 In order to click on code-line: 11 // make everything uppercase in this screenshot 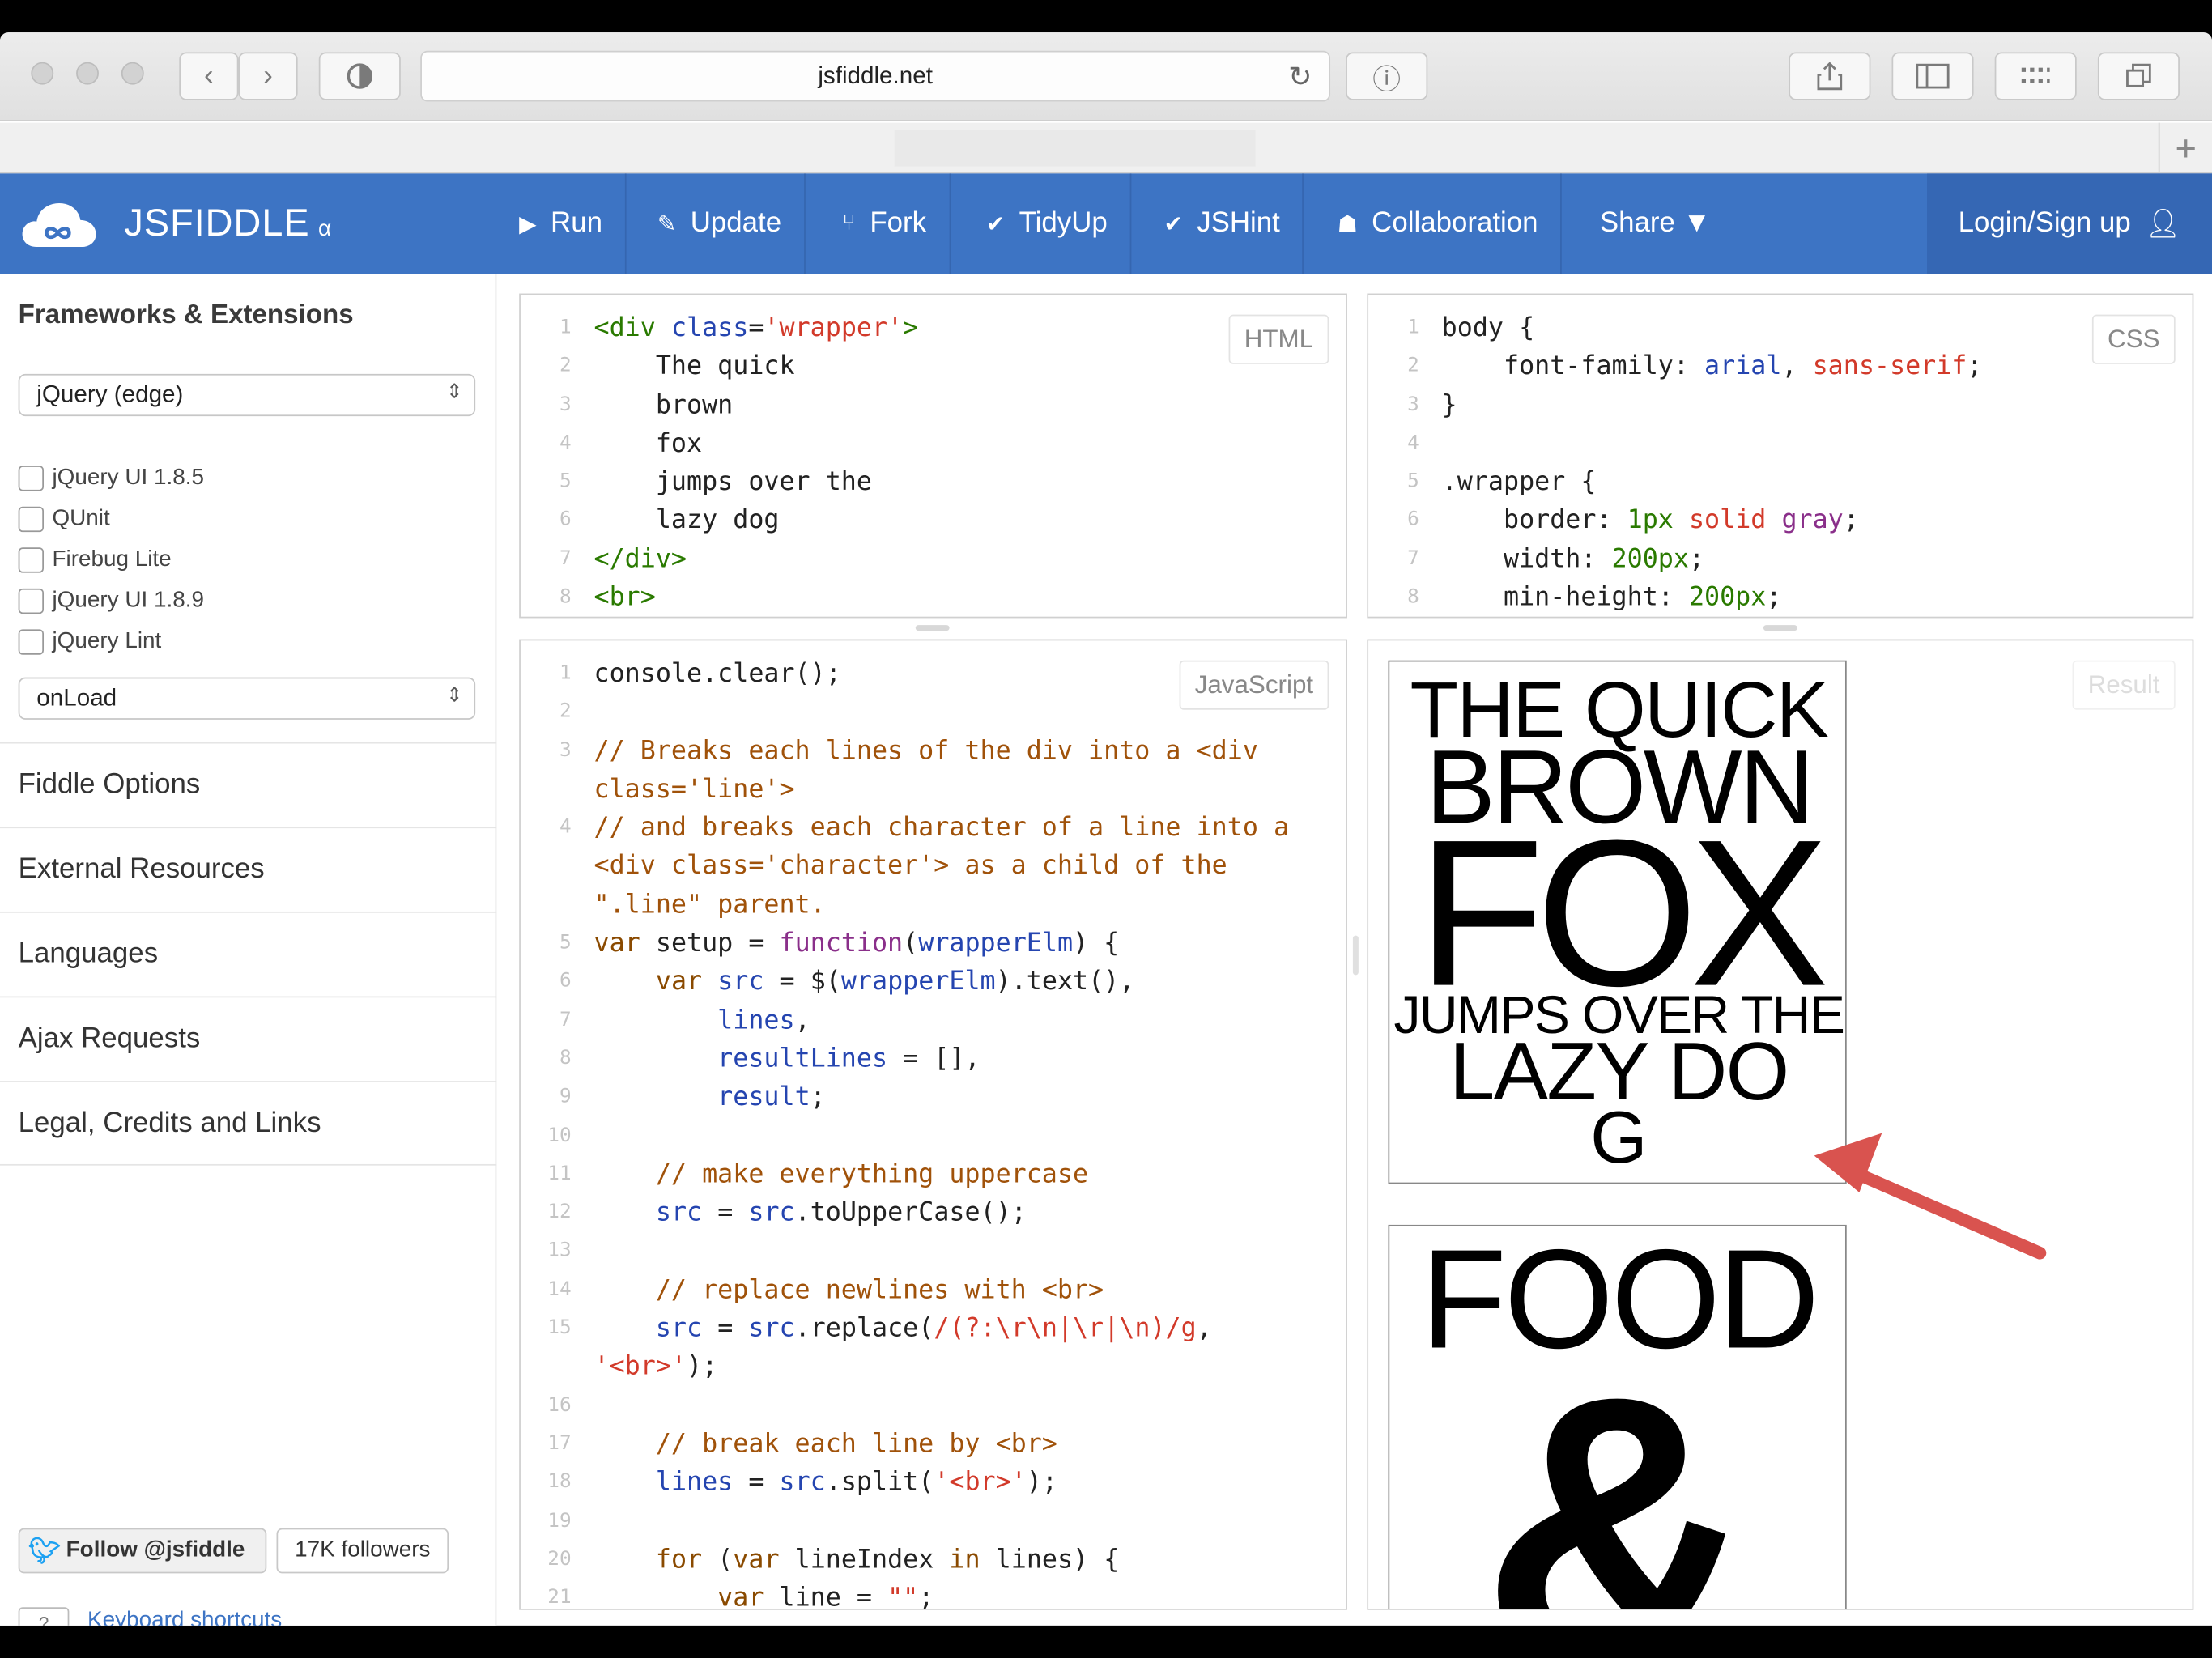, I will do `click(818, 1174)`.